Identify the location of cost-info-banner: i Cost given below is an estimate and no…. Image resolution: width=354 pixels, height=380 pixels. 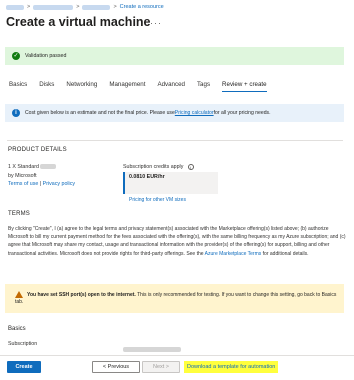
(174, 113).